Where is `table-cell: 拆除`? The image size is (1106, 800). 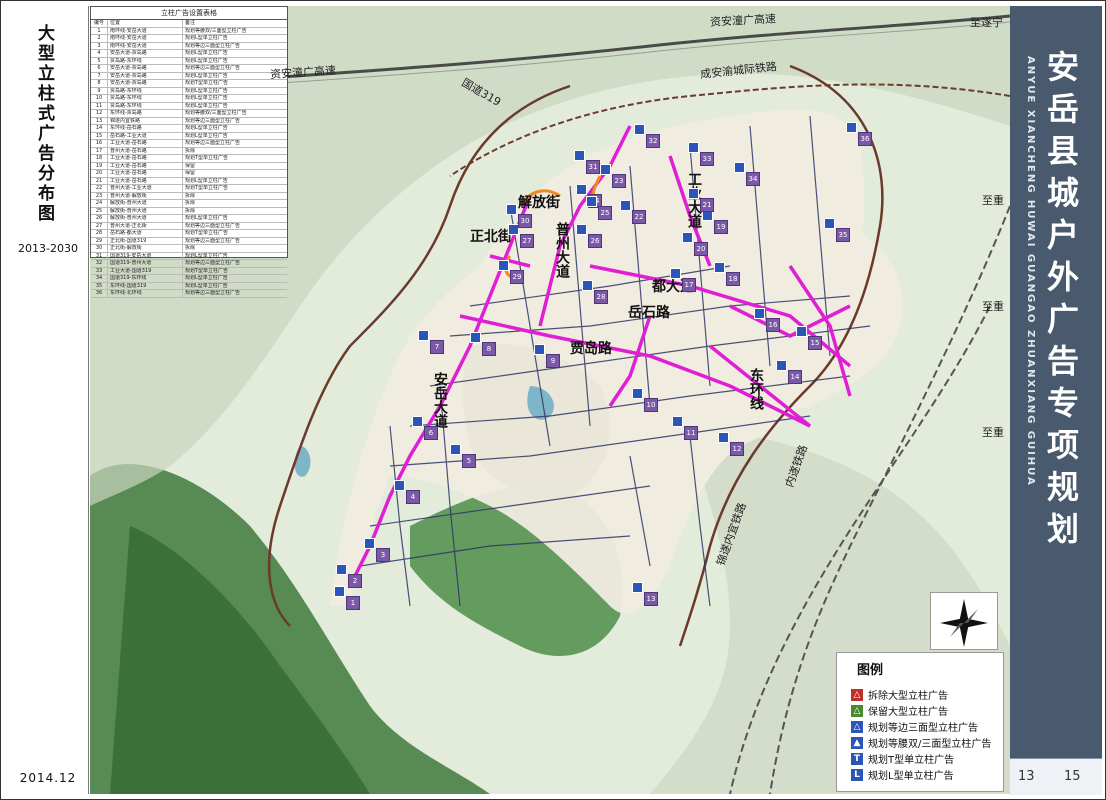
table-cell: 拆除 is located at coordinates (190, 210).